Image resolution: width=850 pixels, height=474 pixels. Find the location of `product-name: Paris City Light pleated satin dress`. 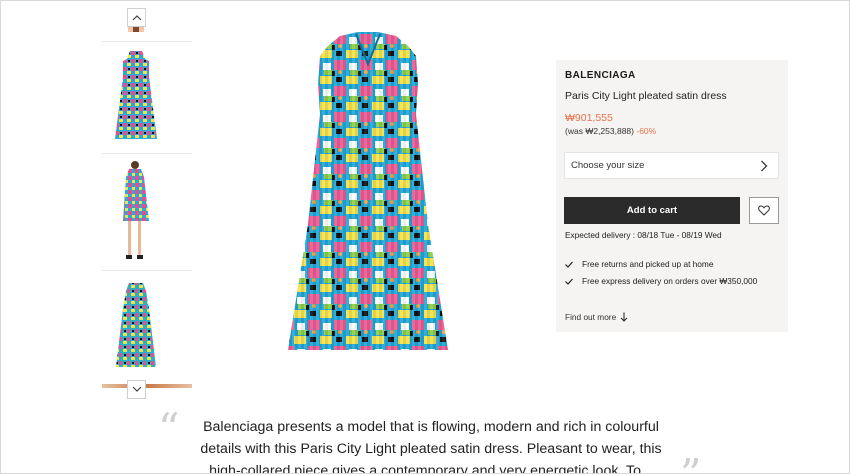

product-name: Paris City Light pleated satin dress is located at coordinates (646, 96).